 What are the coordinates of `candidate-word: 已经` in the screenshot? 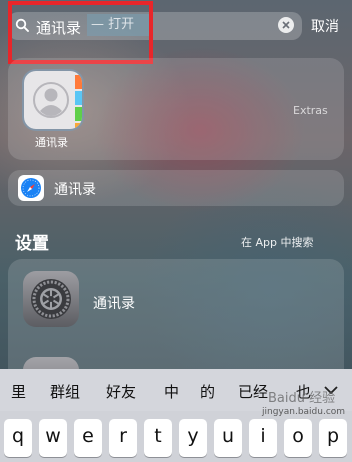 It's located at (253, 391).